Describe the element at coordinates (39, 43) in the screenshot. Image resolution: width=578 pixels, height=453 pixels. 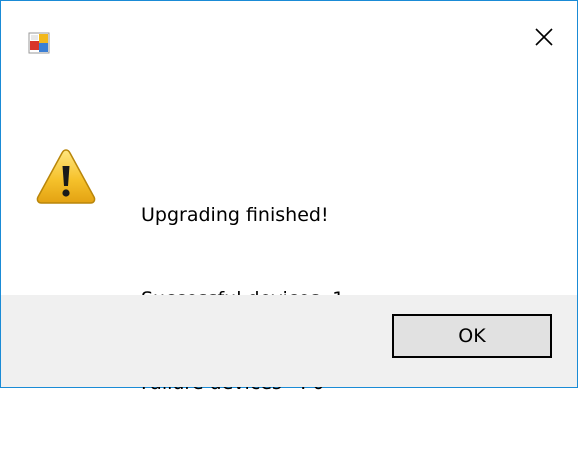
I see `application-icon` at that location.